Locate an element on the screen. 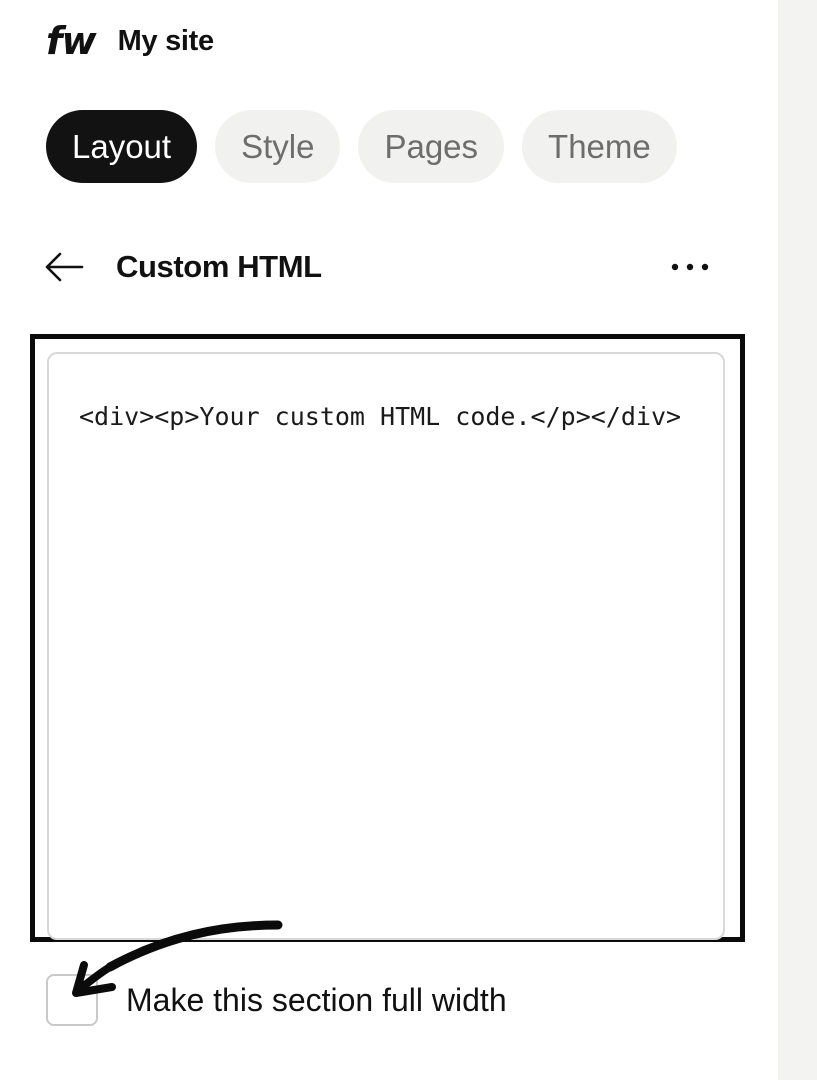 Image resolution: width=817 pixels, height=1080 pixels. more-dots-graphic is located at coordinates (690, 267).